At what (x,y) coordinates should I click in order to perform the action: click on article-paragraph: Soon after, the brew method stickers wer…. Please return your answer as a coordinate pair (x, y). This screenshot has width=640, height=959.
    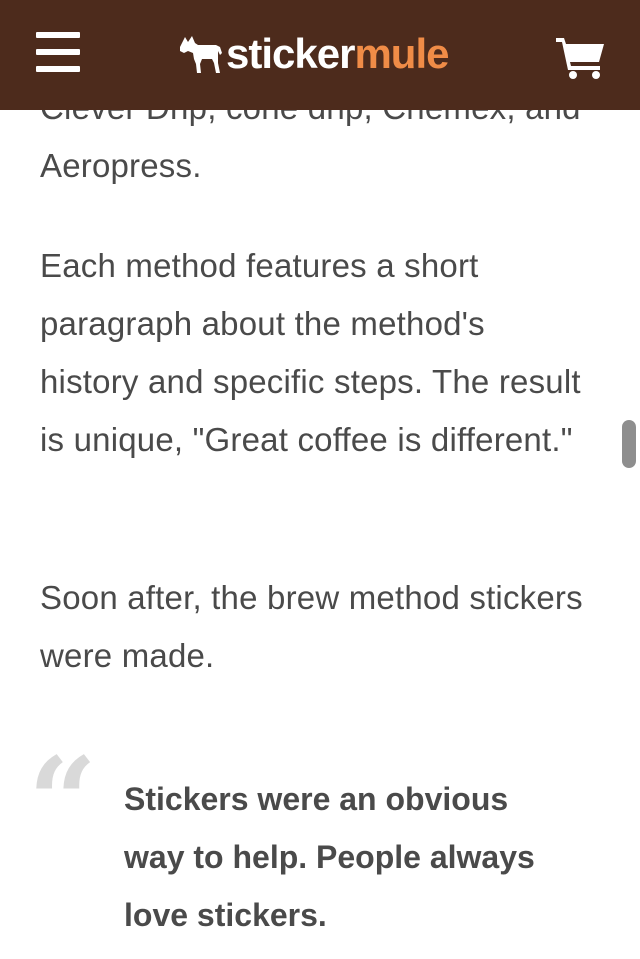
    Looking at the image, I should click on (311, 626).